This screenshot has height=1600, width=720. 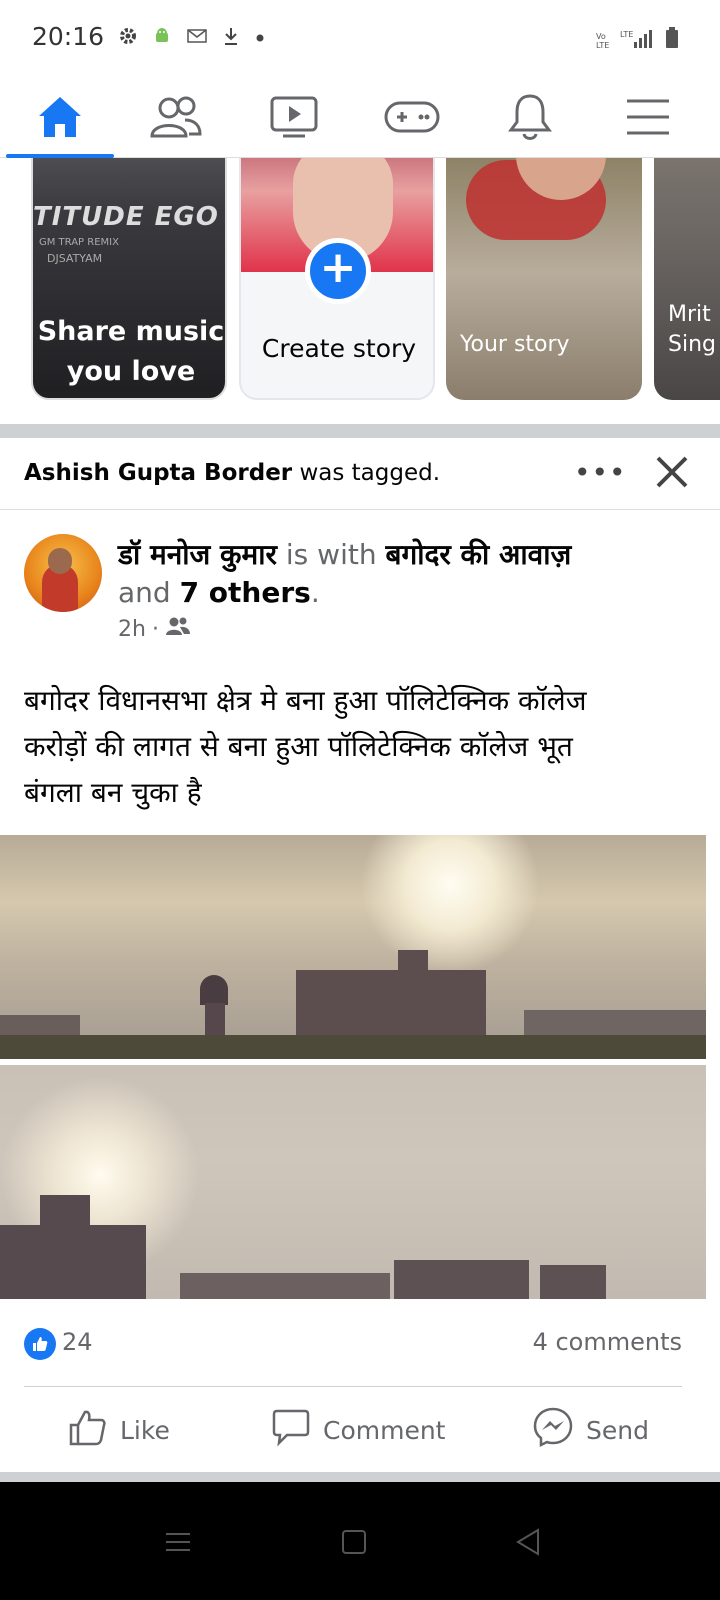 What do you see at coordinates (119, 1430) in the screenshot?
I see `like-button: Like` at bounding box center [119, 1430].